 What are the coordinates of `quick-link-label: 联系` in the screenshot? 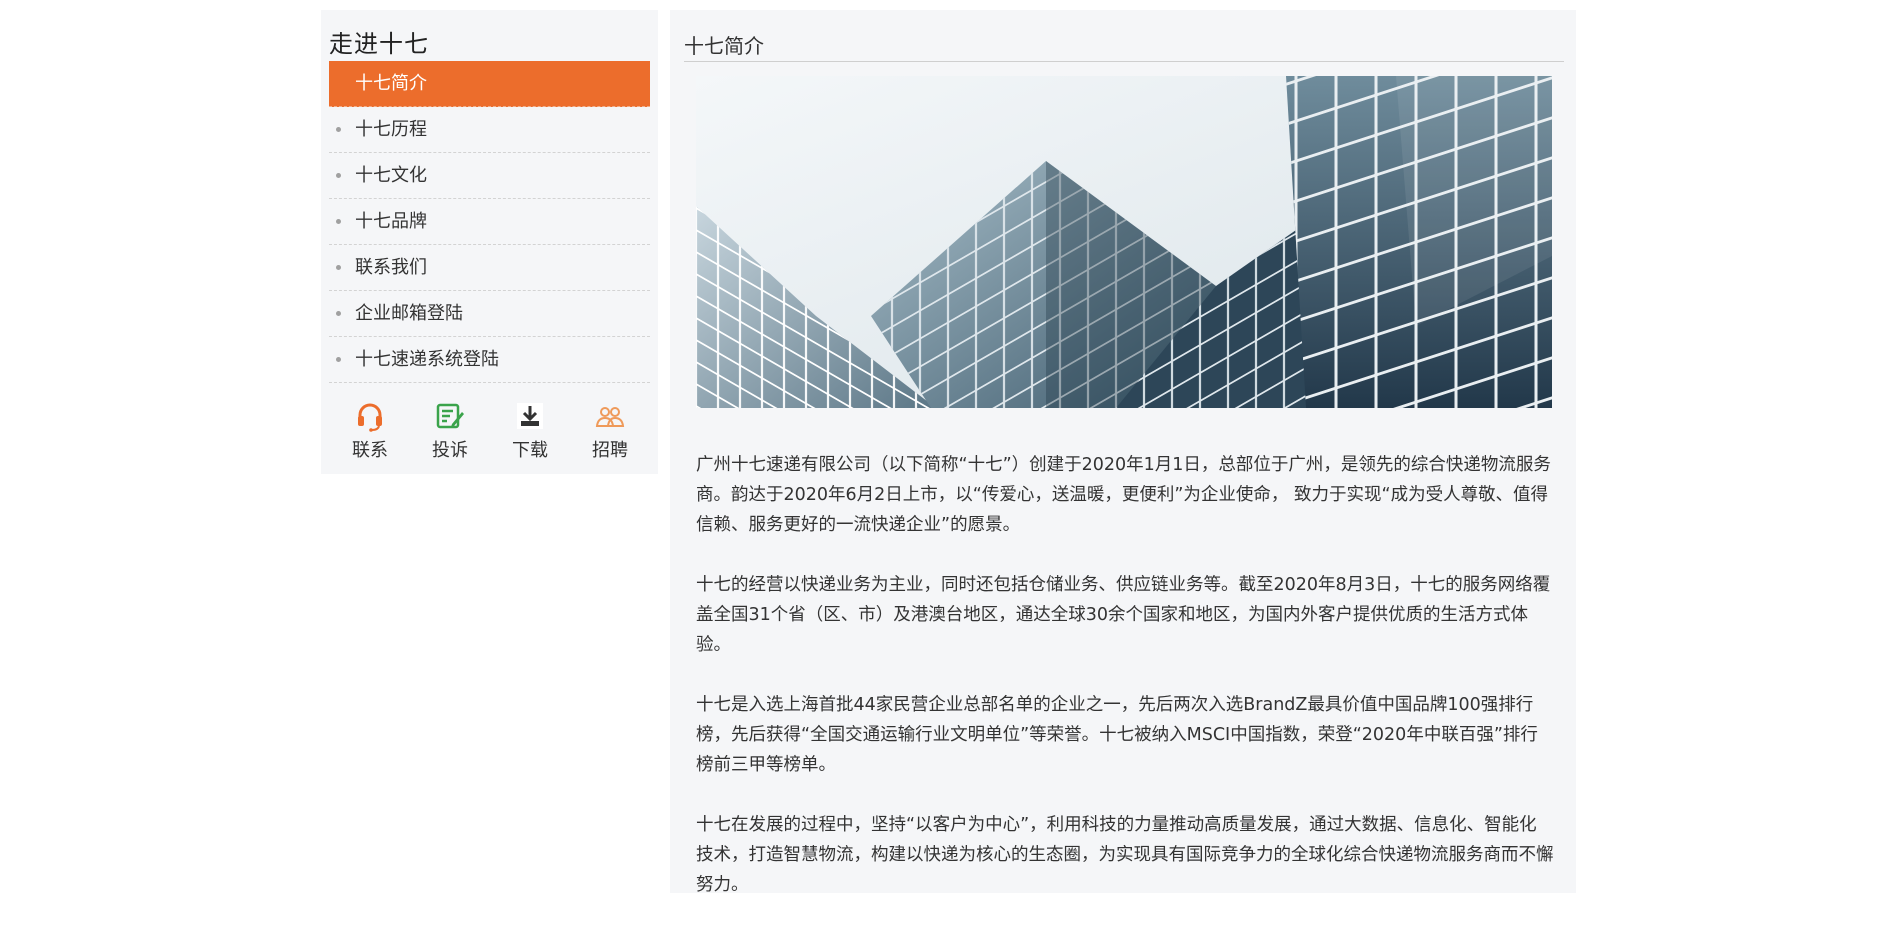 It's located at (370, 450).